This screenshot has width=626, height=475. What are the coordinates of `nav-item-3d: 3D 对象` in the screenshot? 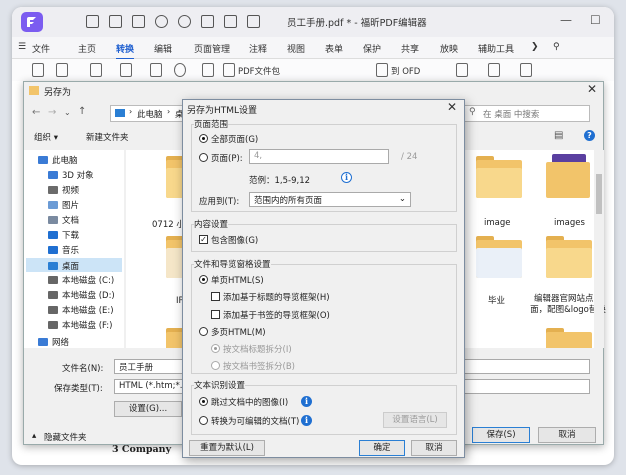 It's located at (71, 175).